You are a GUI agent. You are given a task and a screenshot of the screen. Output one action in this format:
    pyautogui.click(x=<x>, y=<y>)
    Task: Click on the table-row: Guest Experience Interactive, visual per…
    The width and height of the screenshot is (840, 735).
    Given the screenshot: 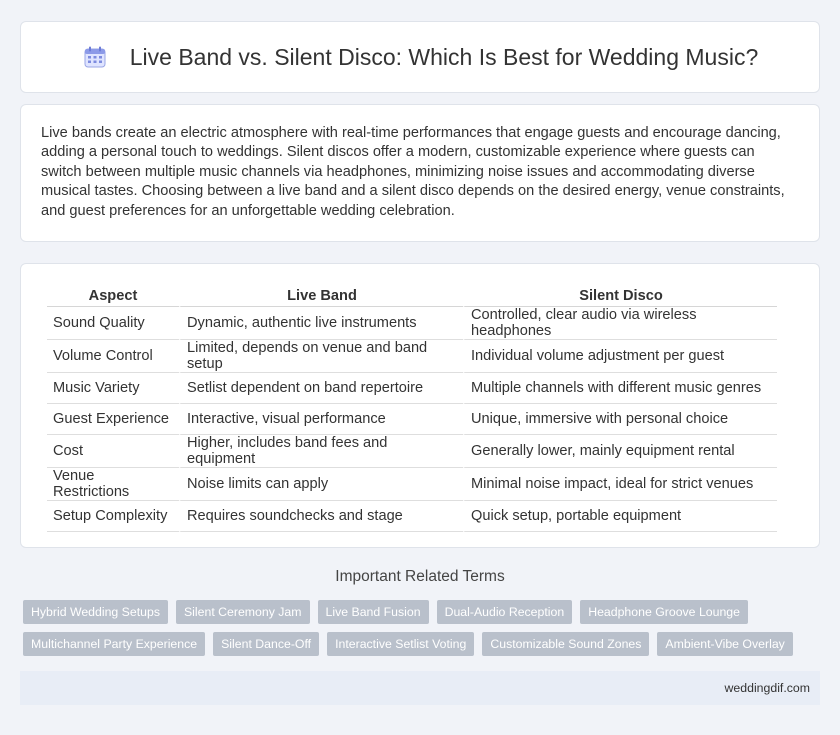 What is the action you would take?
    pyautogui.click(x=412, y=419)
    